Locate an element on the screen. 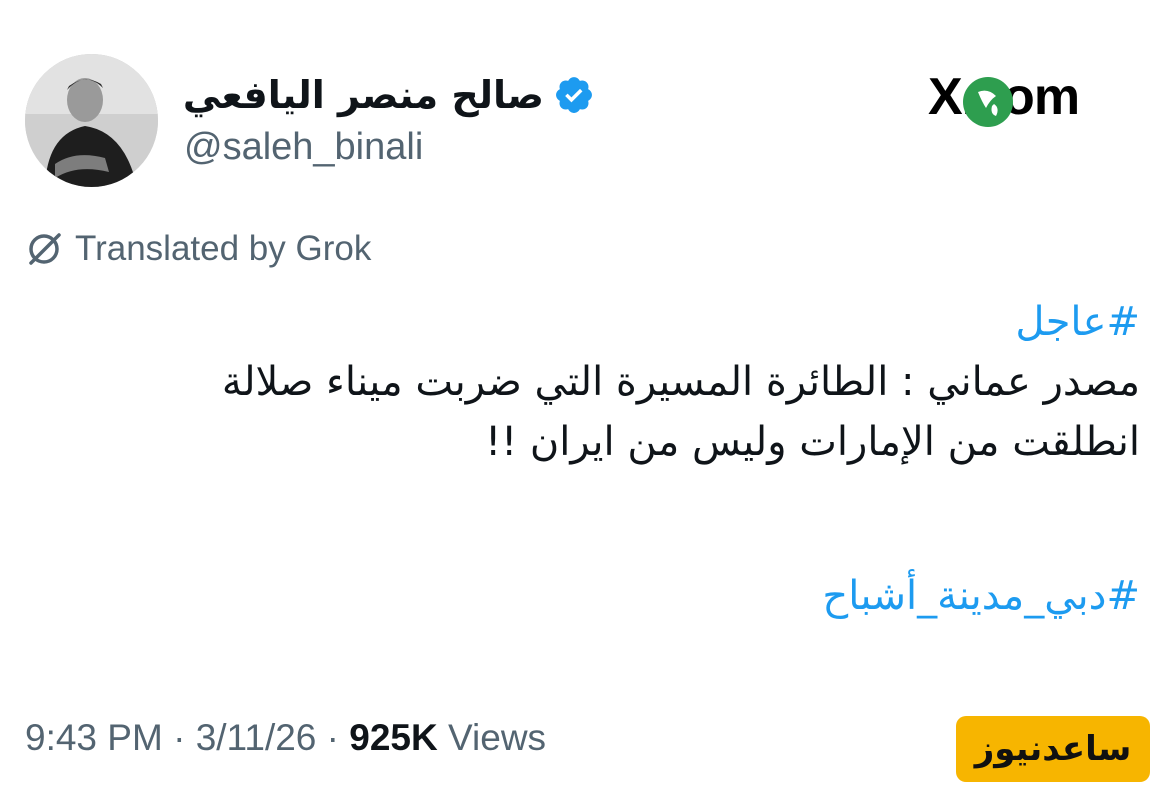 Image resolution: width=1166 pixels, height=799 pixels. avatar-photo is located at coordinates (91, 120).